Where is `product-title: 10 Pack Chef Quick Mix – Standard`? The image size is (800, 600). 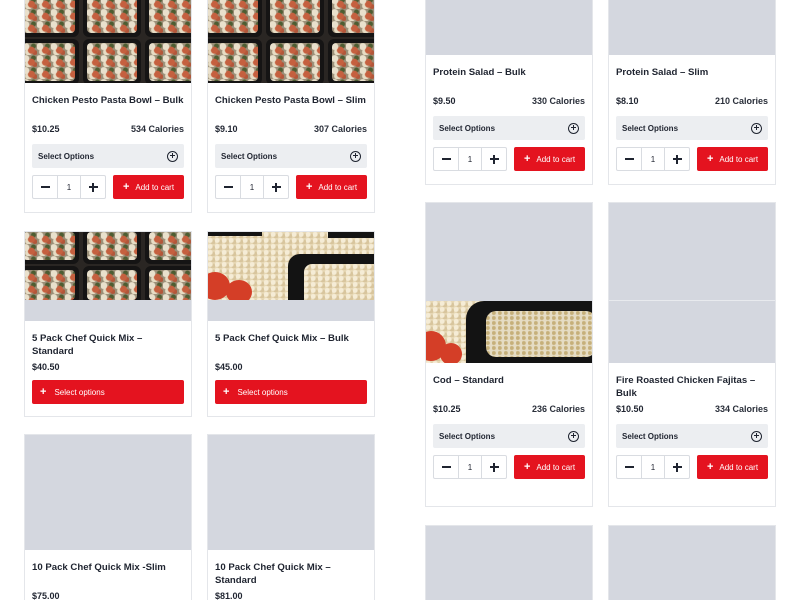
product-title: 10 Pack Chef Quick Mix – Standard is located at coordinates (291, 574).